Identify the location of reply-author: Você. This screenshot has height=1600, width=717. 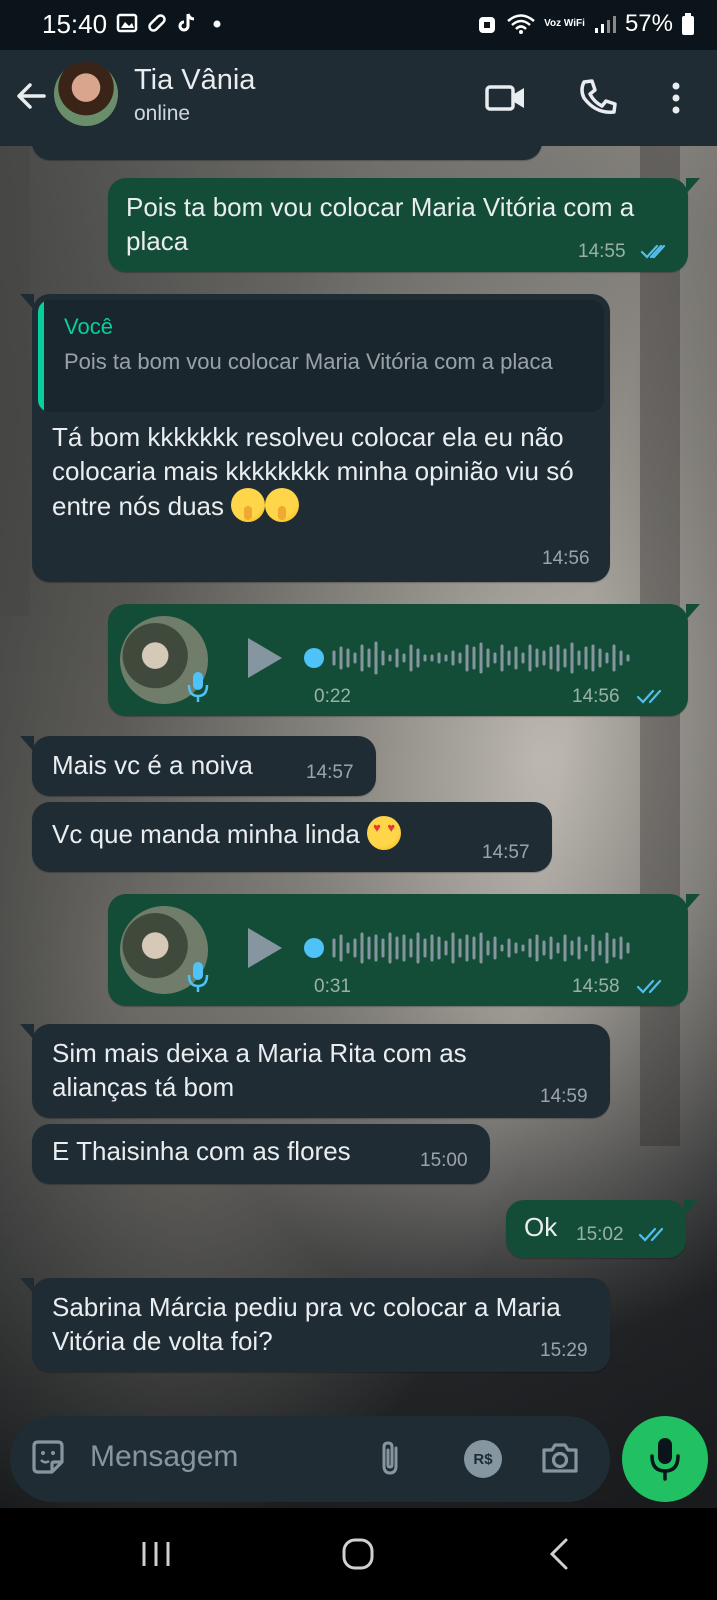
(88, 326).